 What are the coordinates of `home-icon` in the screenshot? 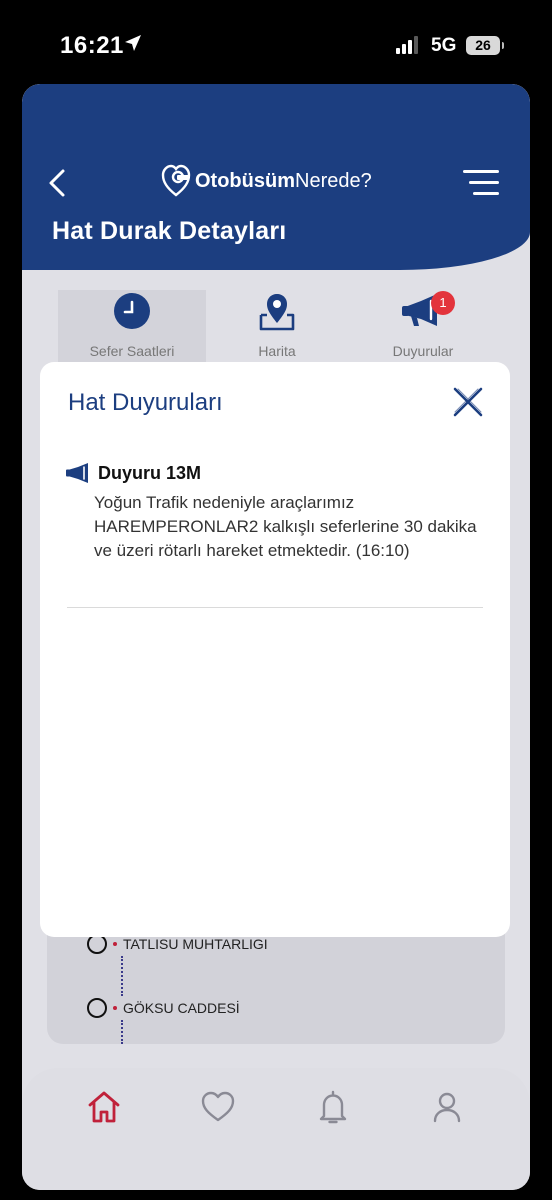 It's located at (104, 1107).